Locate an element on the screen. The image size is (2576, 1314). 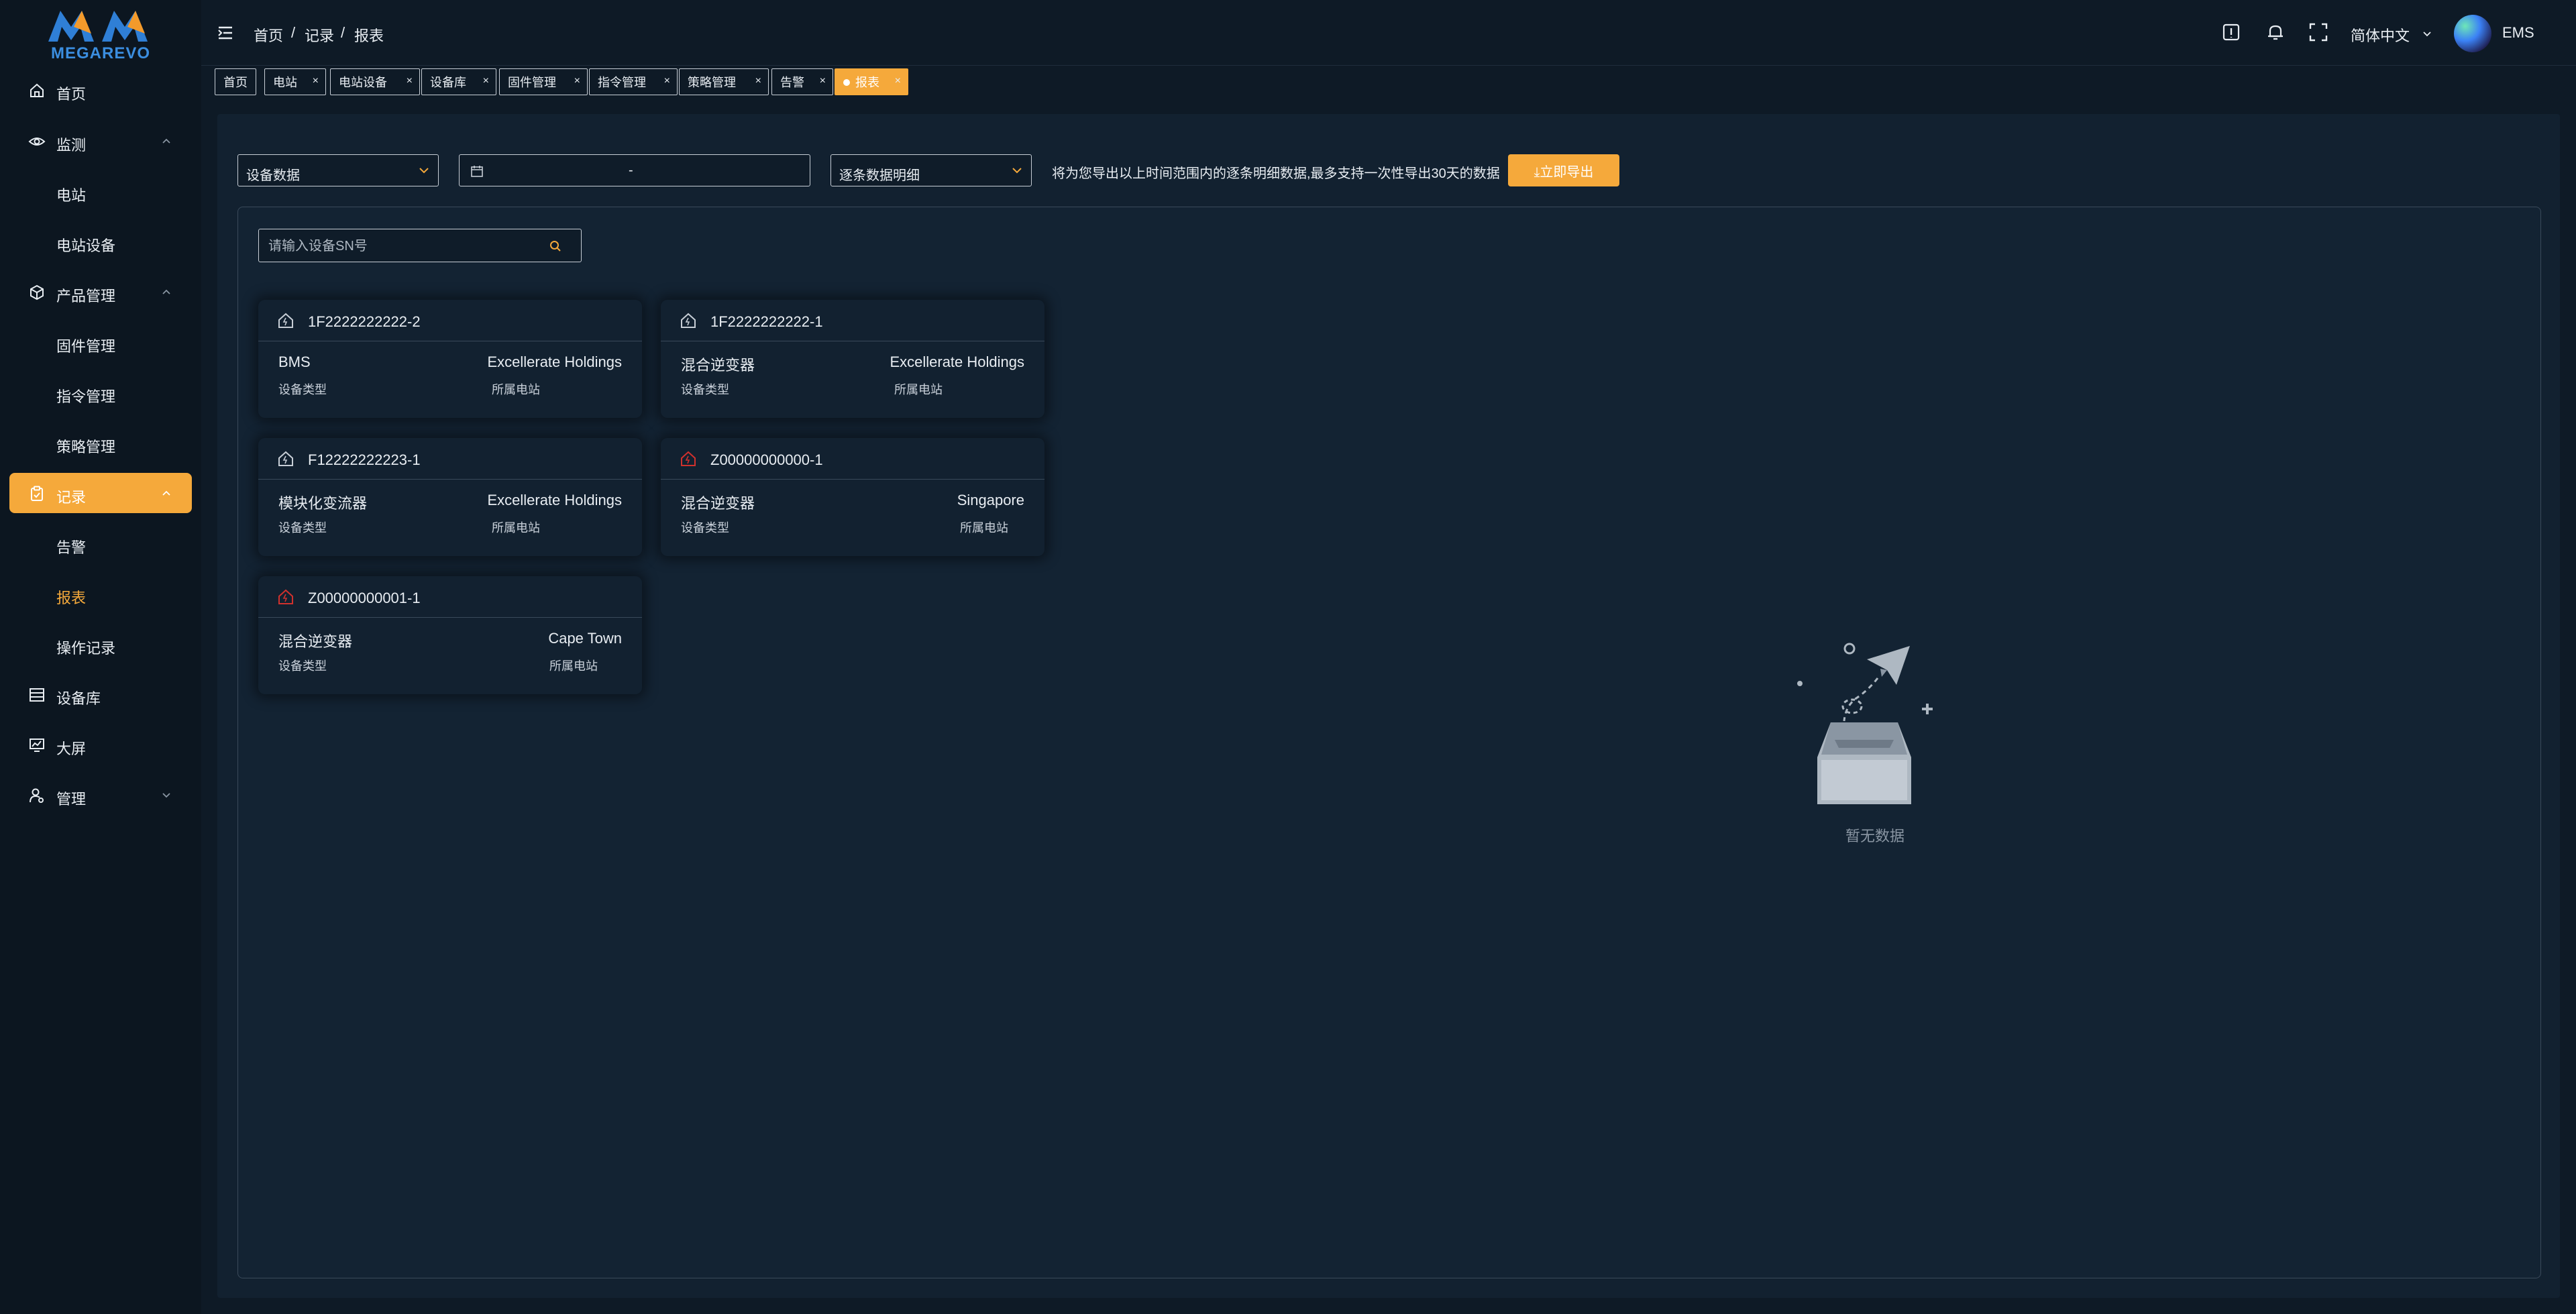
tab-command: 指令管理 × is located at coordinates (633, 81).